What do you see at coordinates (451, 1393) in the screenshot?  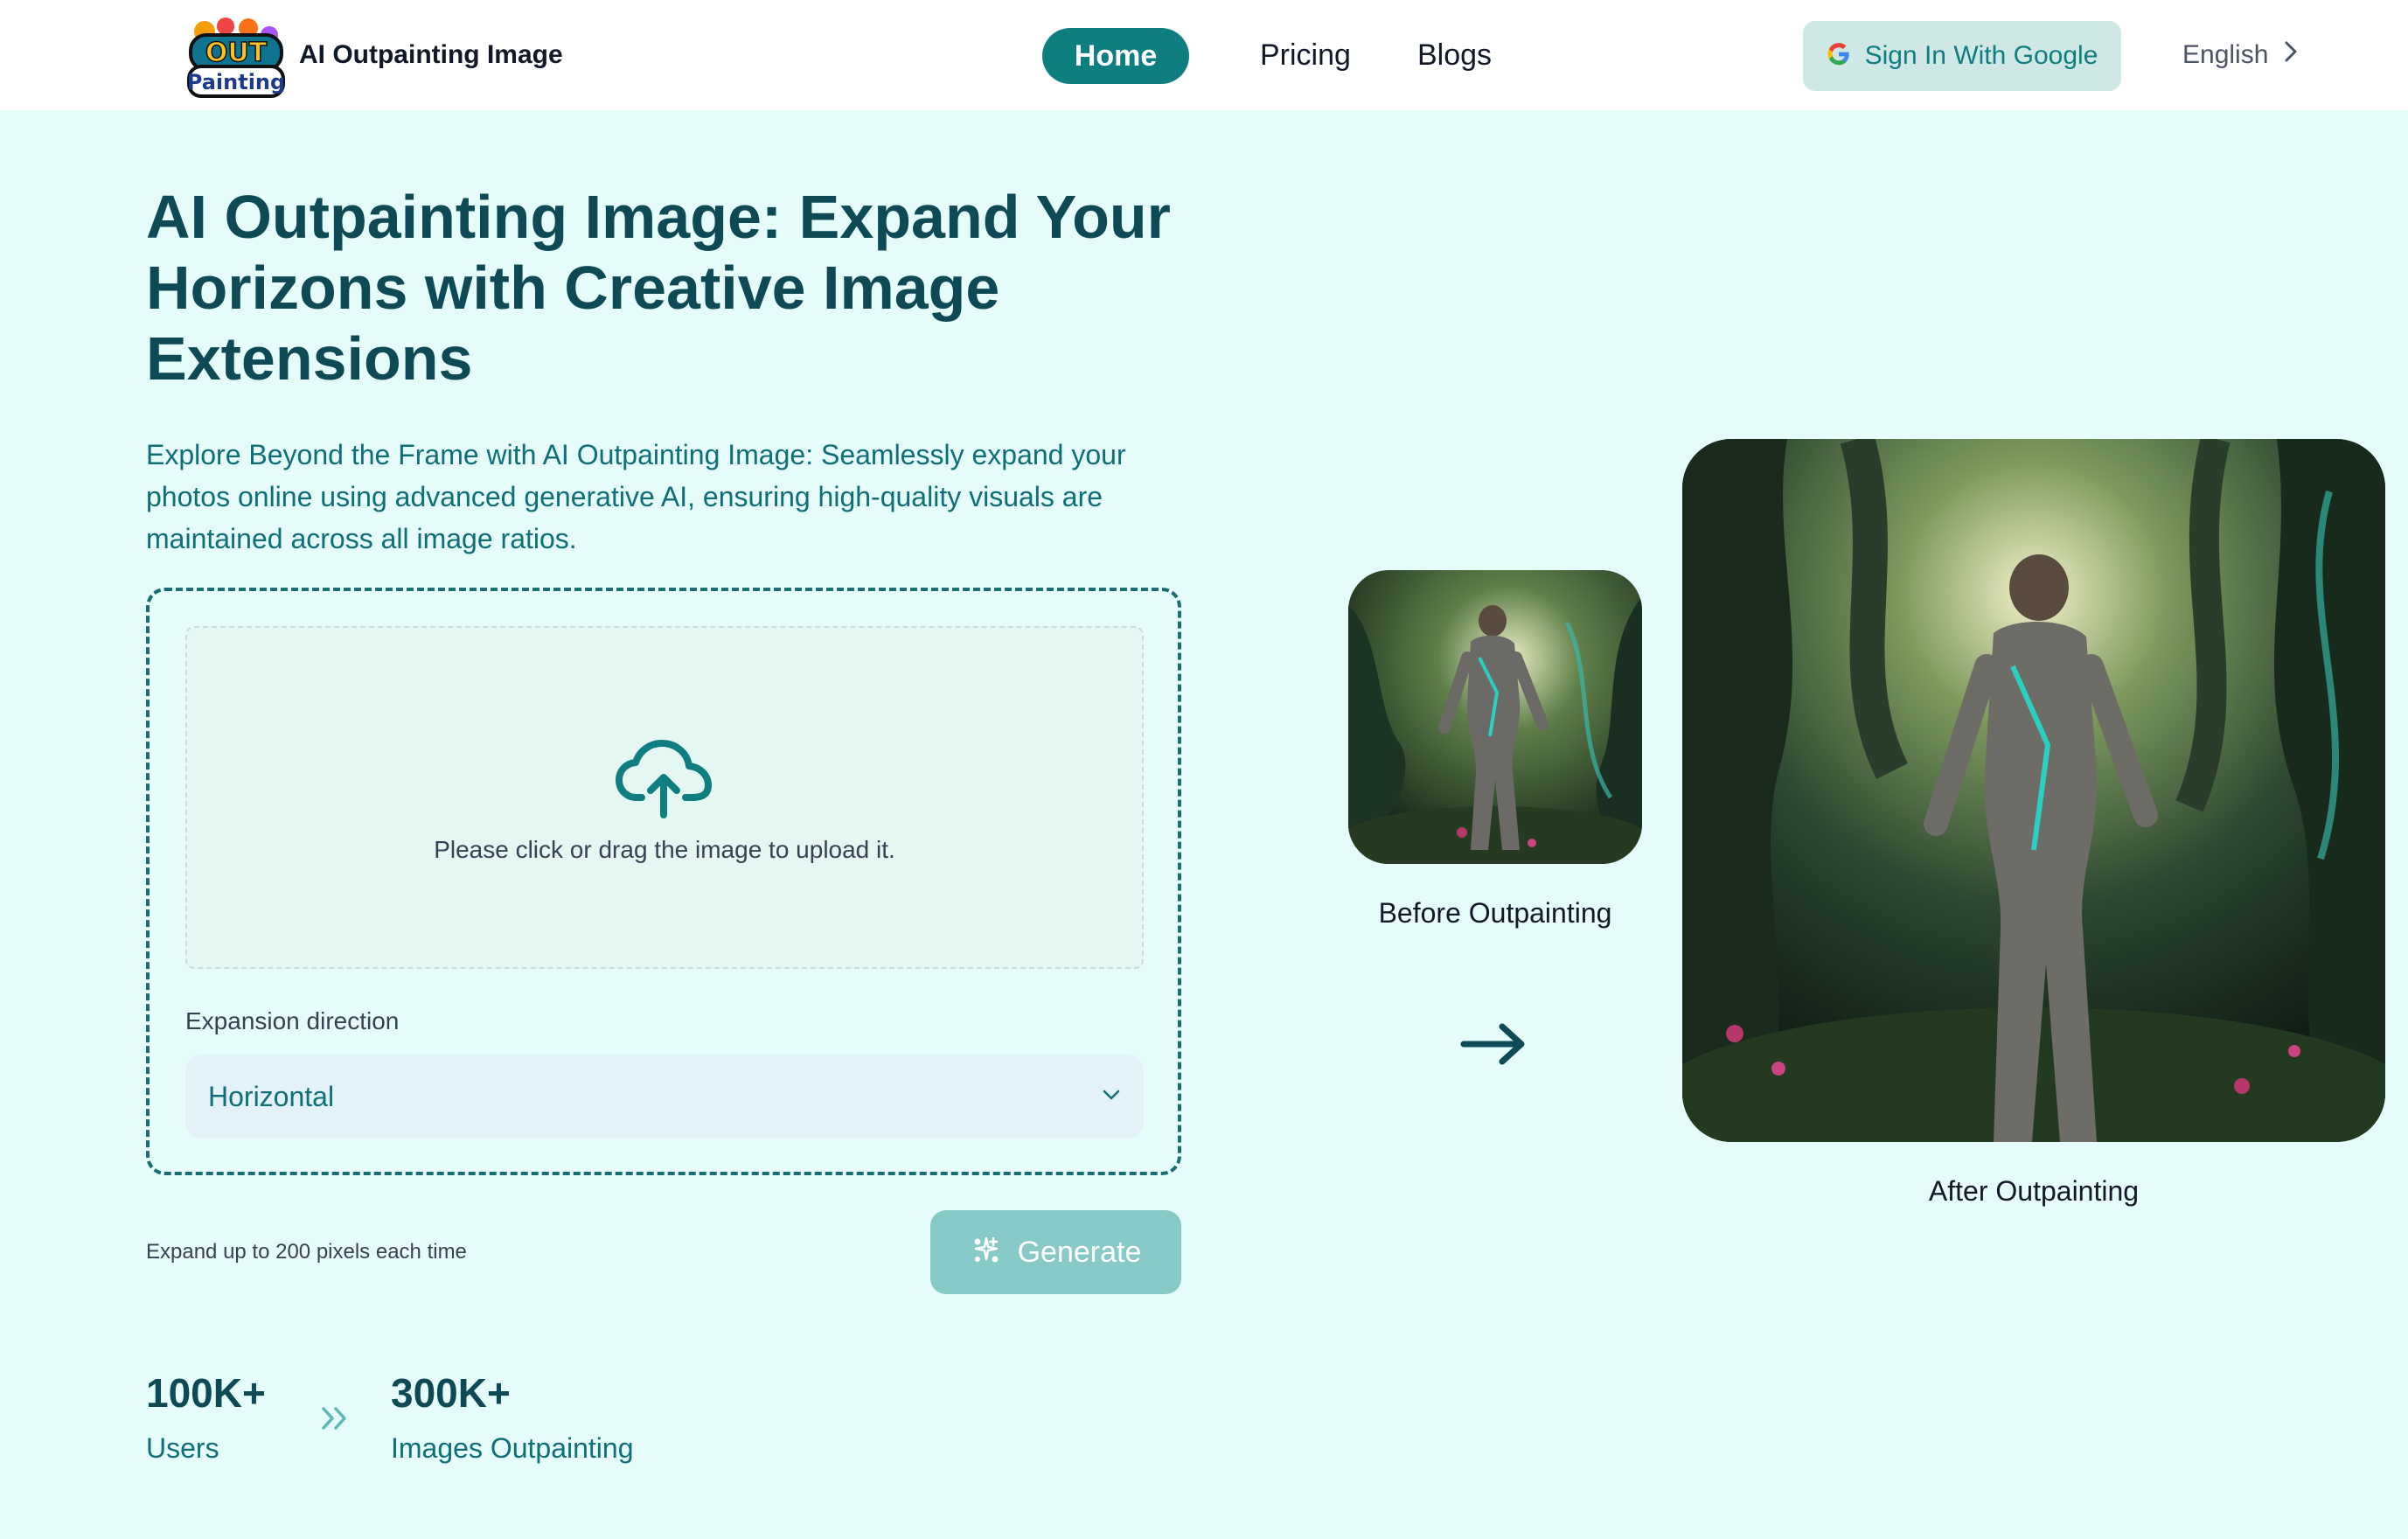 I see `stat-images-value: 300K+` at bounding box center [451, 1393].